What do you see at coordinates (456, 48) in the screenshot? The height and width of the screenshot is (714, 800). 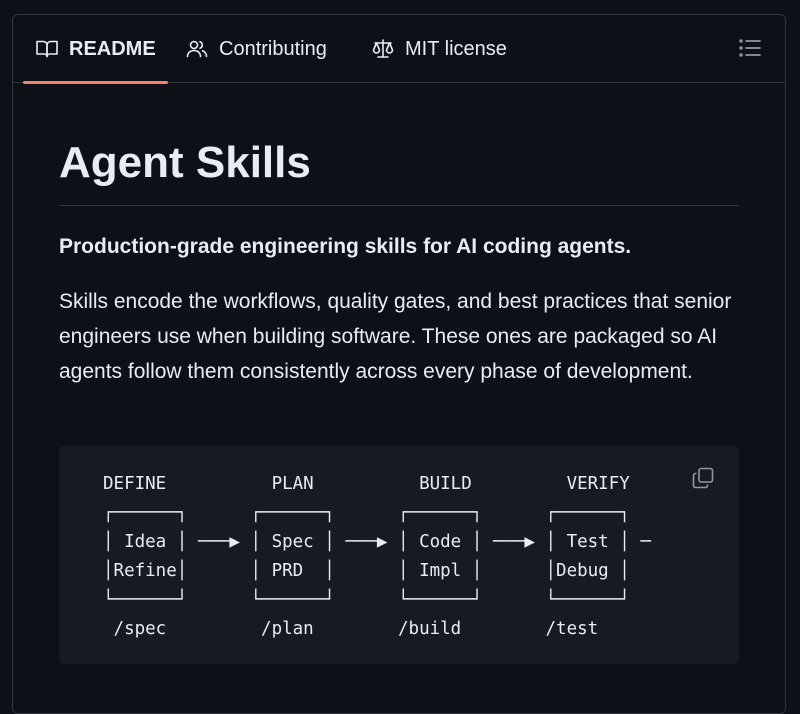 I see `tab-mit-license-label: MIT license` at bounding box center [456, 48].